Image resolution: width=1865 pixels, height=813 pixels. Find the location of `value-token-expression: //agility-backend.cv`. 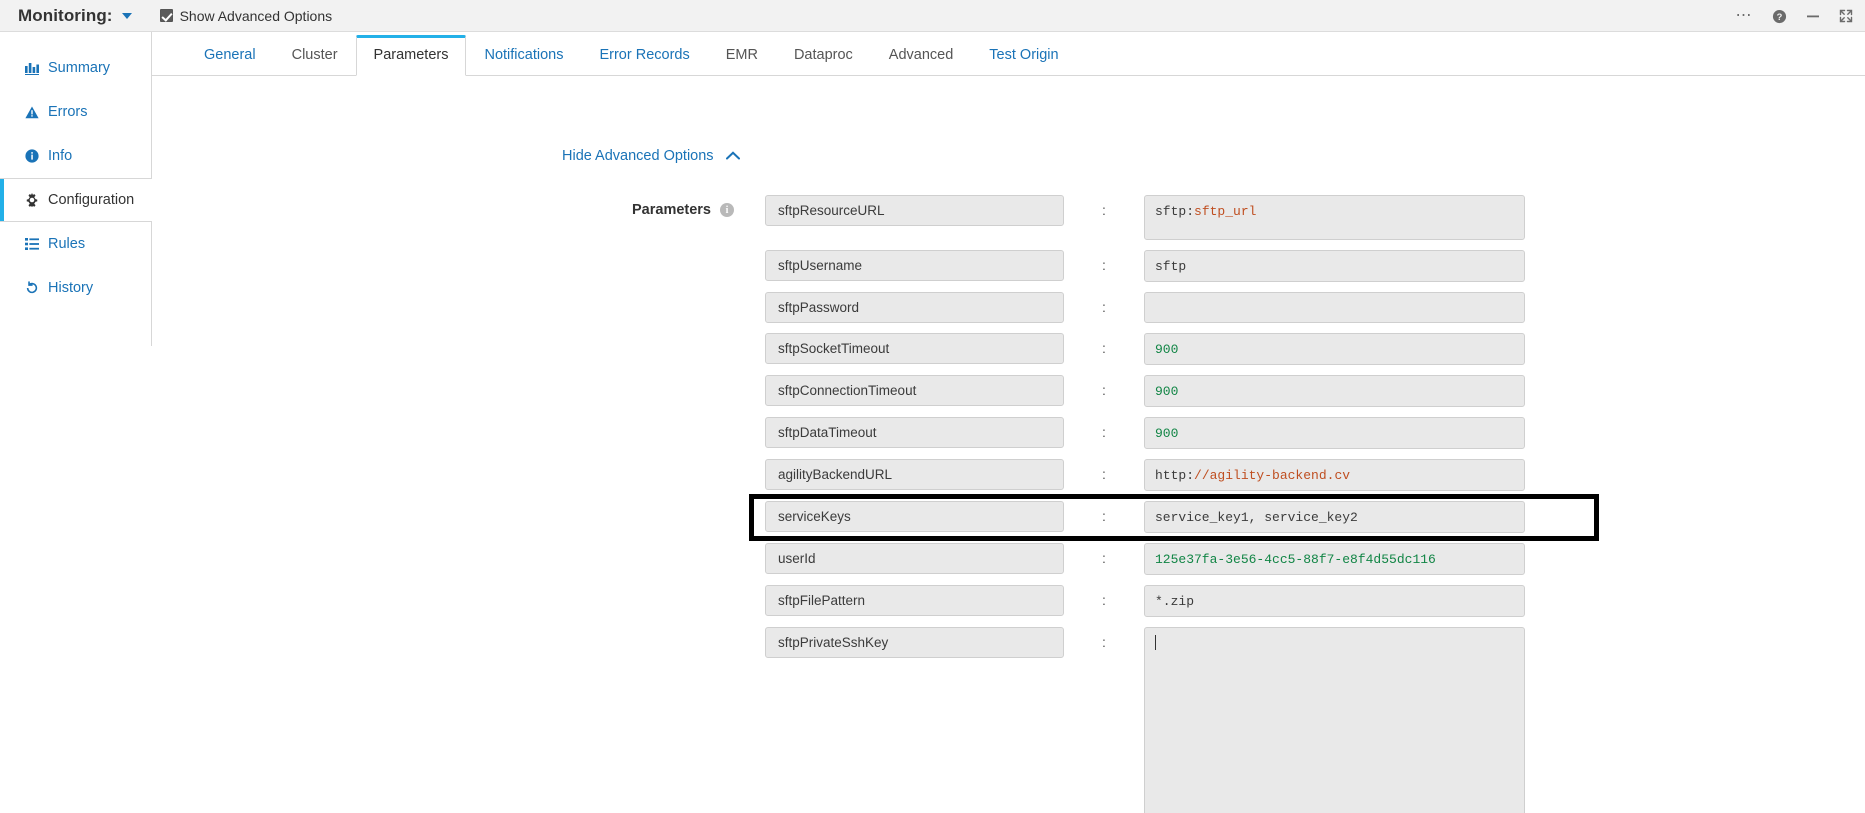

value-token-expression: //agility-backend.cv is located at coordinates (1272, 475).